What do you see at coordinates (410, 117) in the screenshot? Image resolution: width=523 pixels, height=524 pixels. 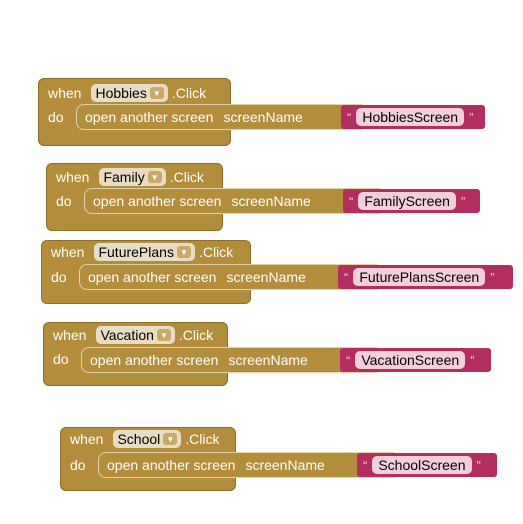 I see `text-value: HobbiesScreen` at bounding box center [410, 117].